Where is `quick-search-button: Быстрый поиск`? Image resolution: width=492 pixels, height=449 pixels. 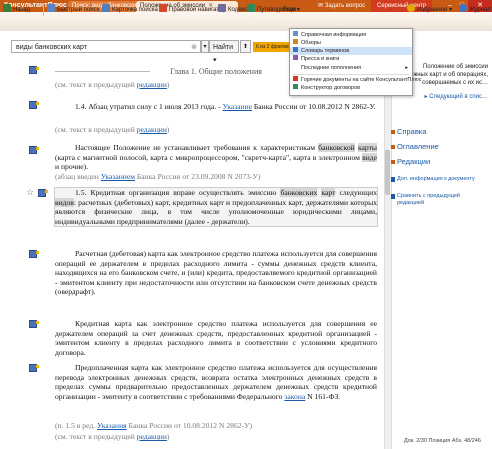 quick-search-button: Быстрый поиск is located at coordinates (73, 10).